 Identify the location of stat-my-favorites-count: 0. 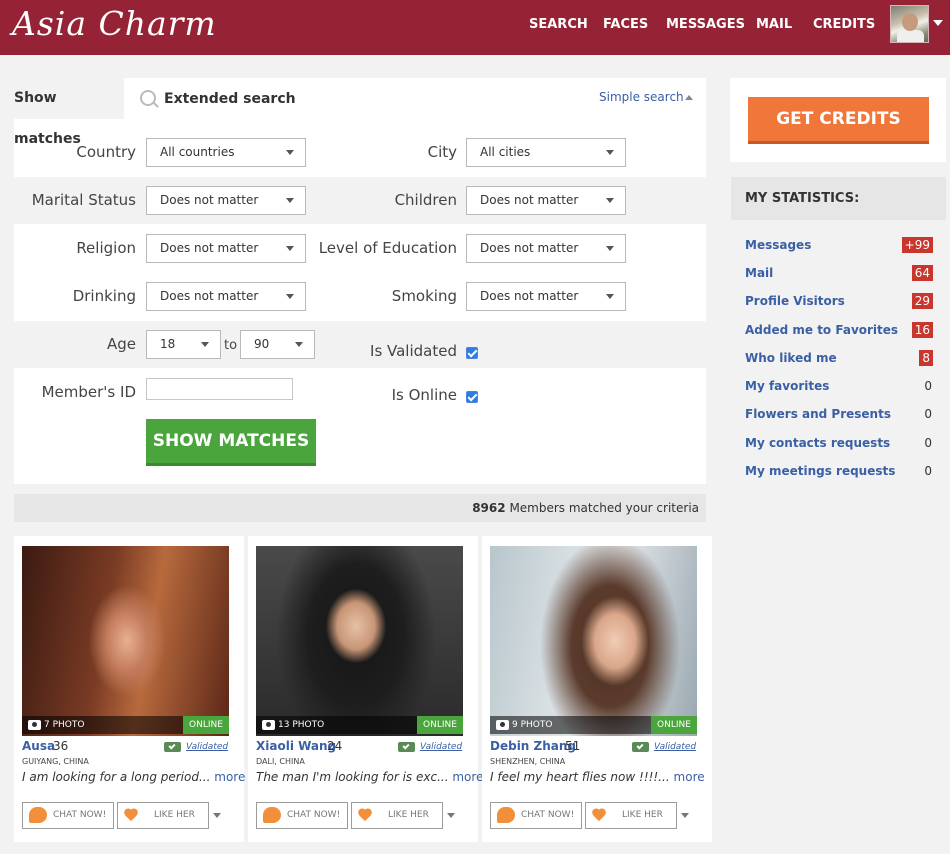
(928, 386).